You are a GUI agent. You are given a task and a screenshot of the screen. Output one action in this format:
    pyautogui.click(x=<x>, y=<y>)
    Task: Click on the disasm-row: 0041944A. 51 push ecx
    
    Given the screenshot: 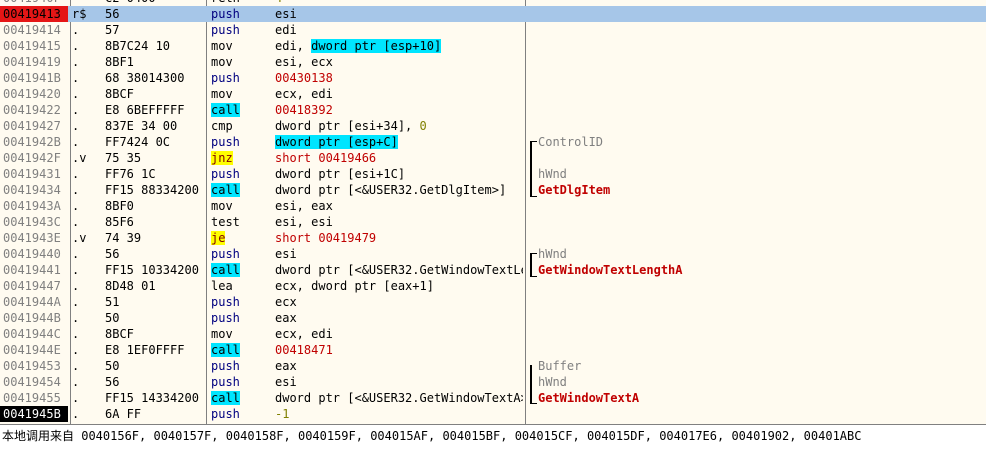 What is the action you would take?
    pyautogui.click(x=493, y=302)
    